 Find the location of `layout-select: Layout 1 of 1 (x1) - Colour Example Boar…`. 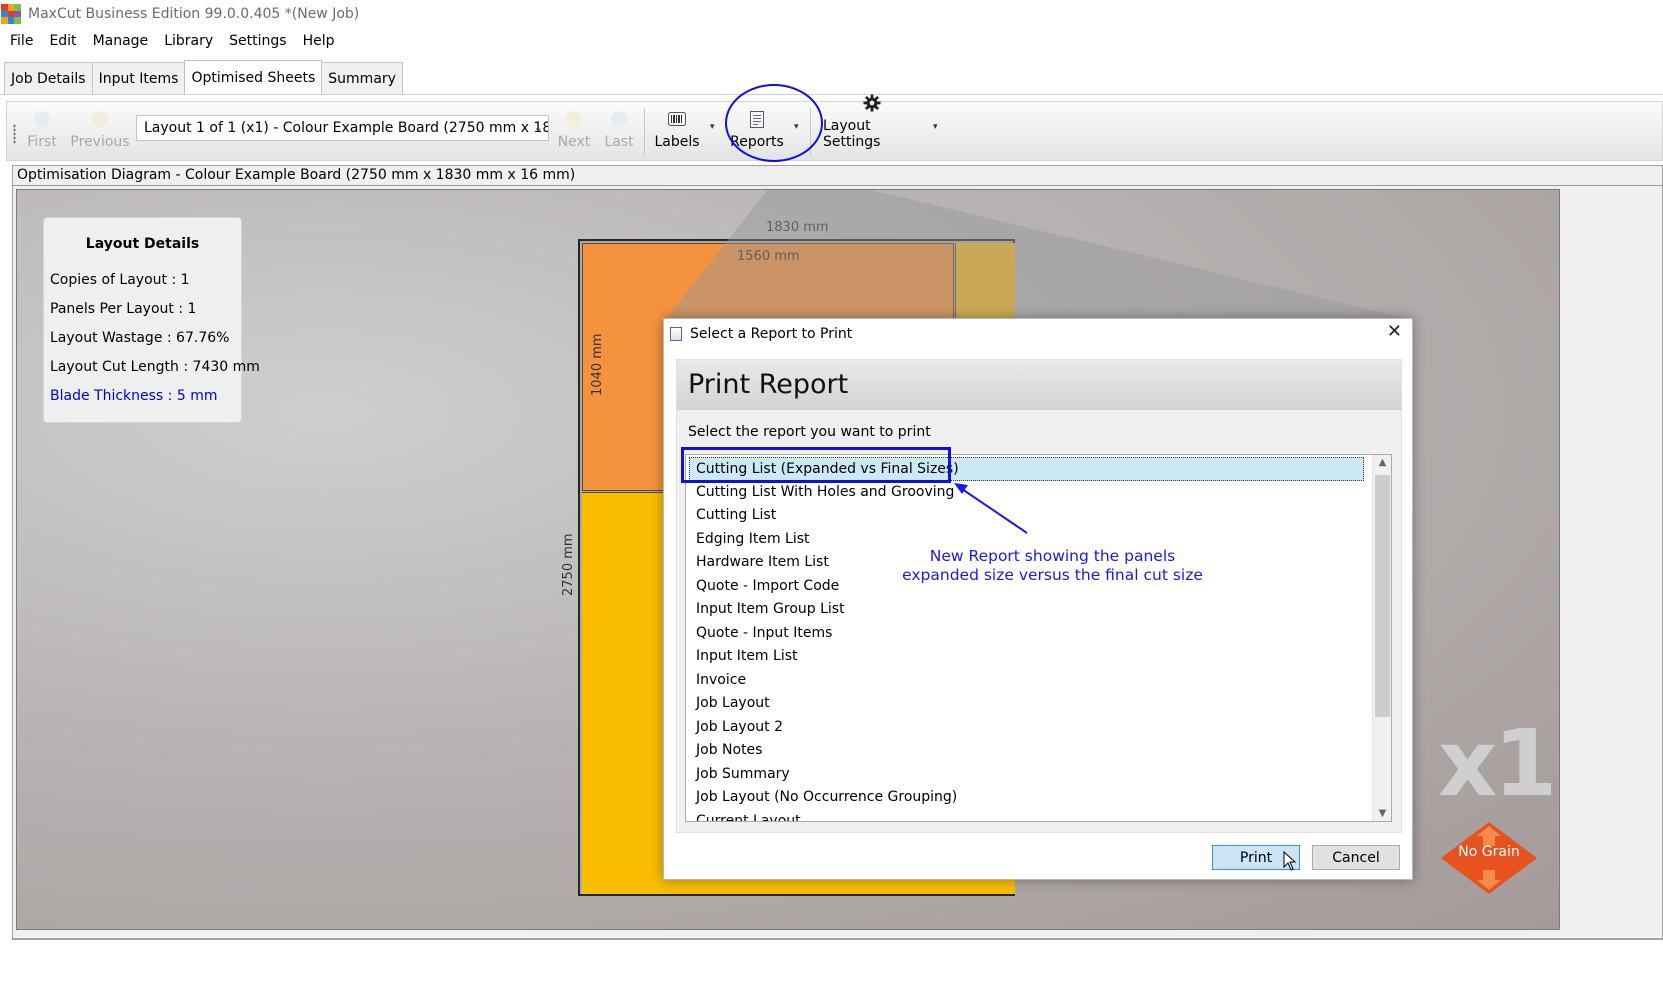

layout-select: Layout 1 of 1 (x1) - Colour Example Boar… is located at coordinates (342, 128).